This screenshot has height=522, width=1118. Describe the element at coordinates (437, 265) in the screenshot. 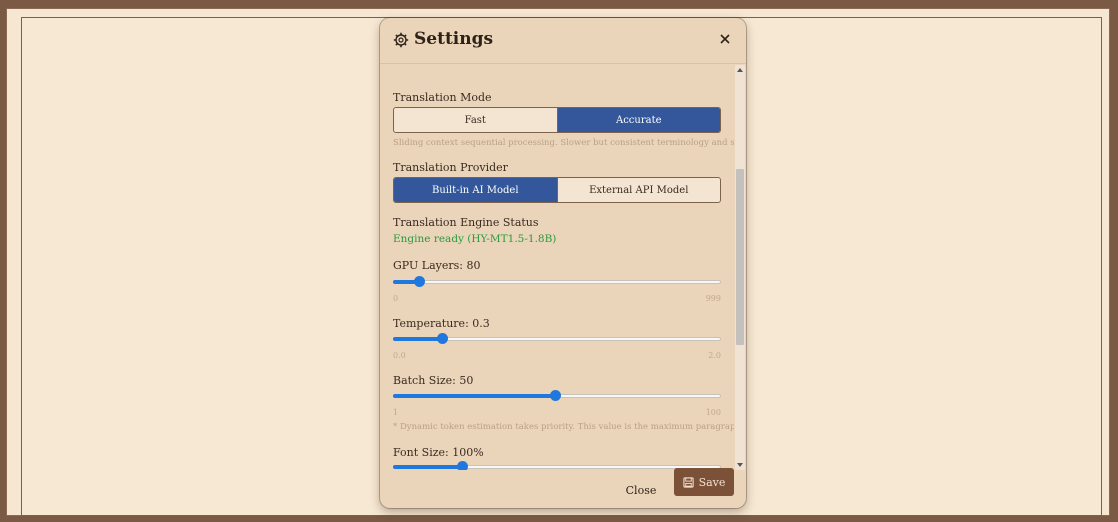

I see `gpu-layers-label: GPU Layers: 80` at that location.